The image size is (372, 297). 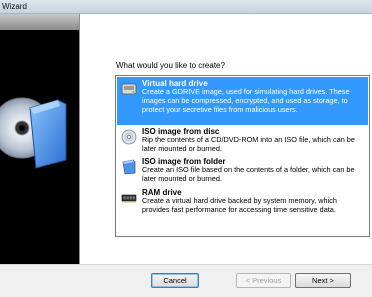 I want to click on banner-header-strip, so click(x=39, y=22).